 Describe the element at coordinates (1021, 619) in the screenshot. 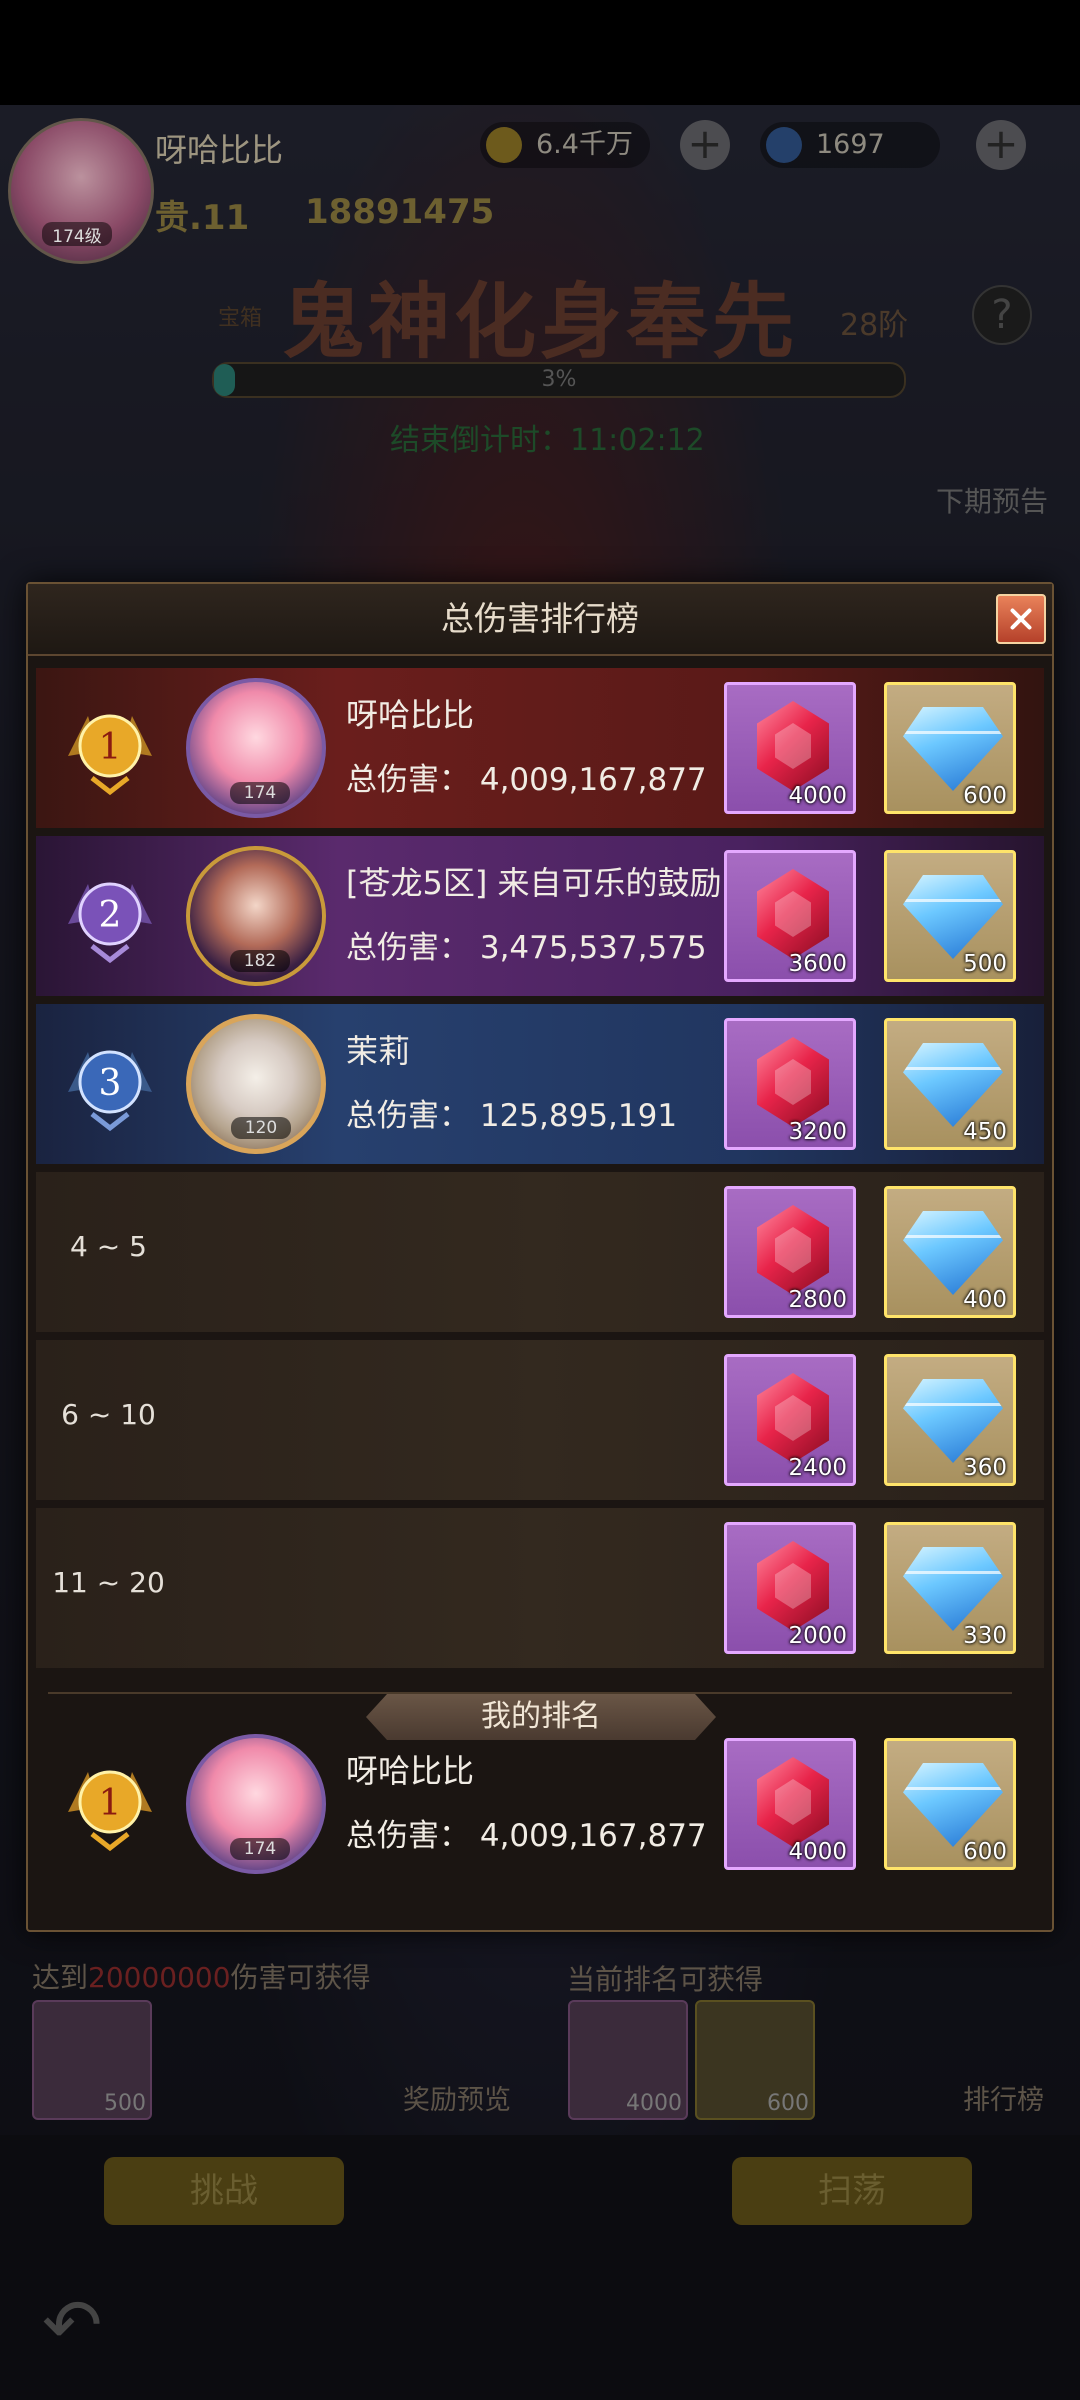

I see `close-button` at that location.